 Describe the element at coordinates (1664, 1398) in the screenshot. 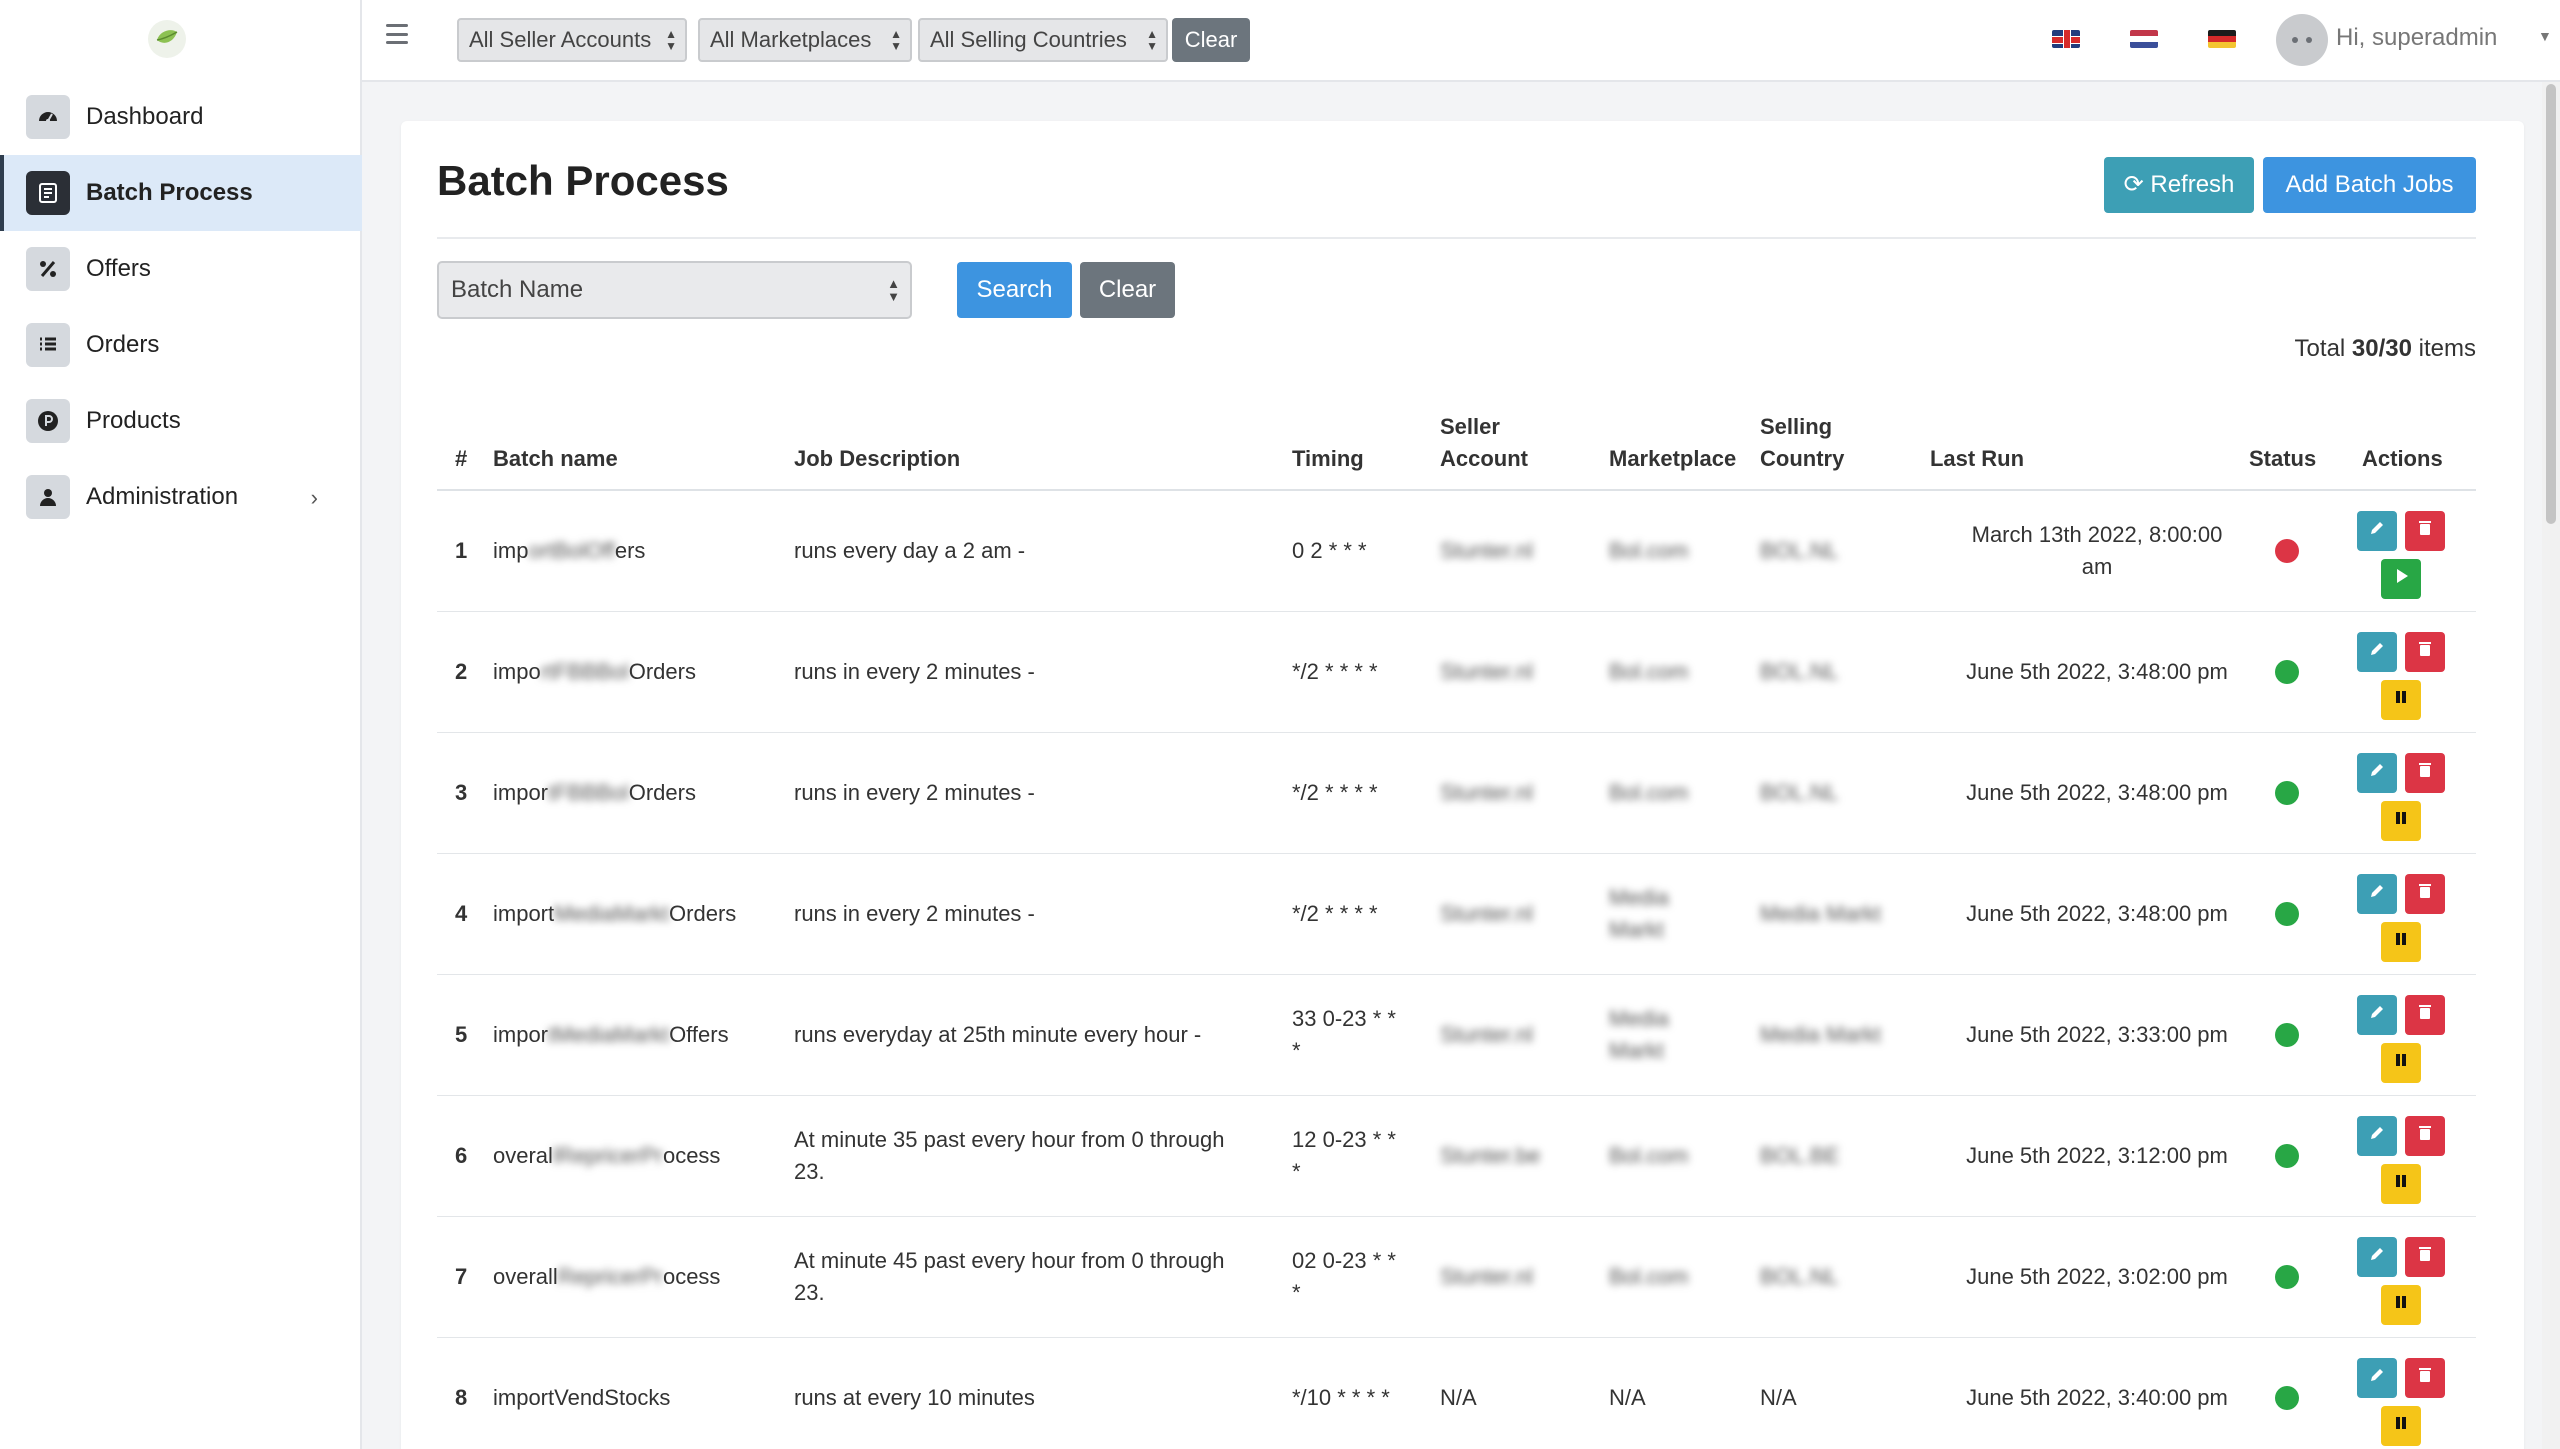

I see `marketplace: N/A` at that location.